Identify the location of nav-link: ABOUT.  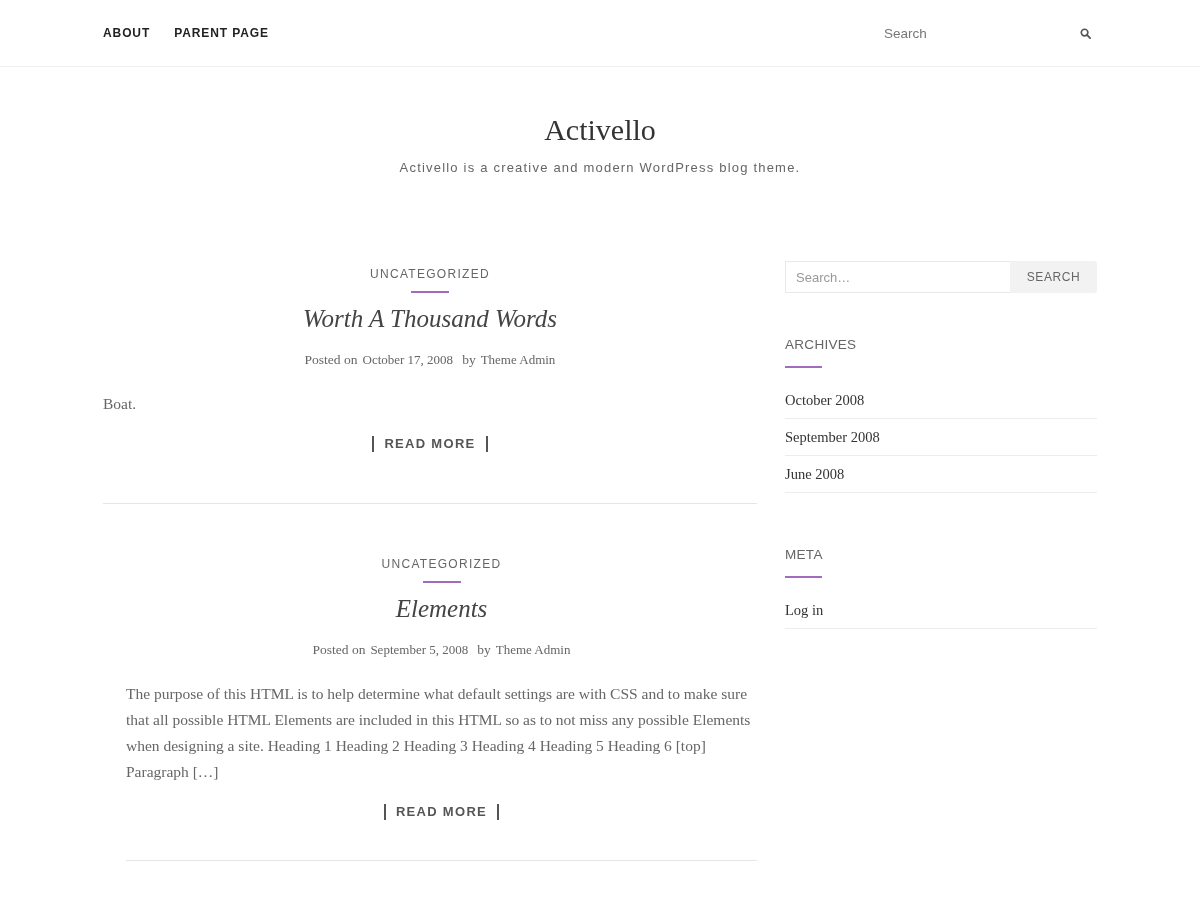
(127, 33).